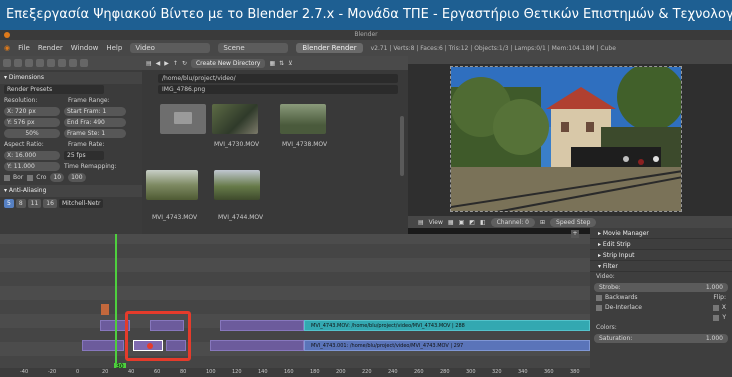 This screenshot has width=732, height=377. What do you see at coordinates (114, 48) in the screenshot?
I see `menu-help: Help` at bounding box center [114, 48].